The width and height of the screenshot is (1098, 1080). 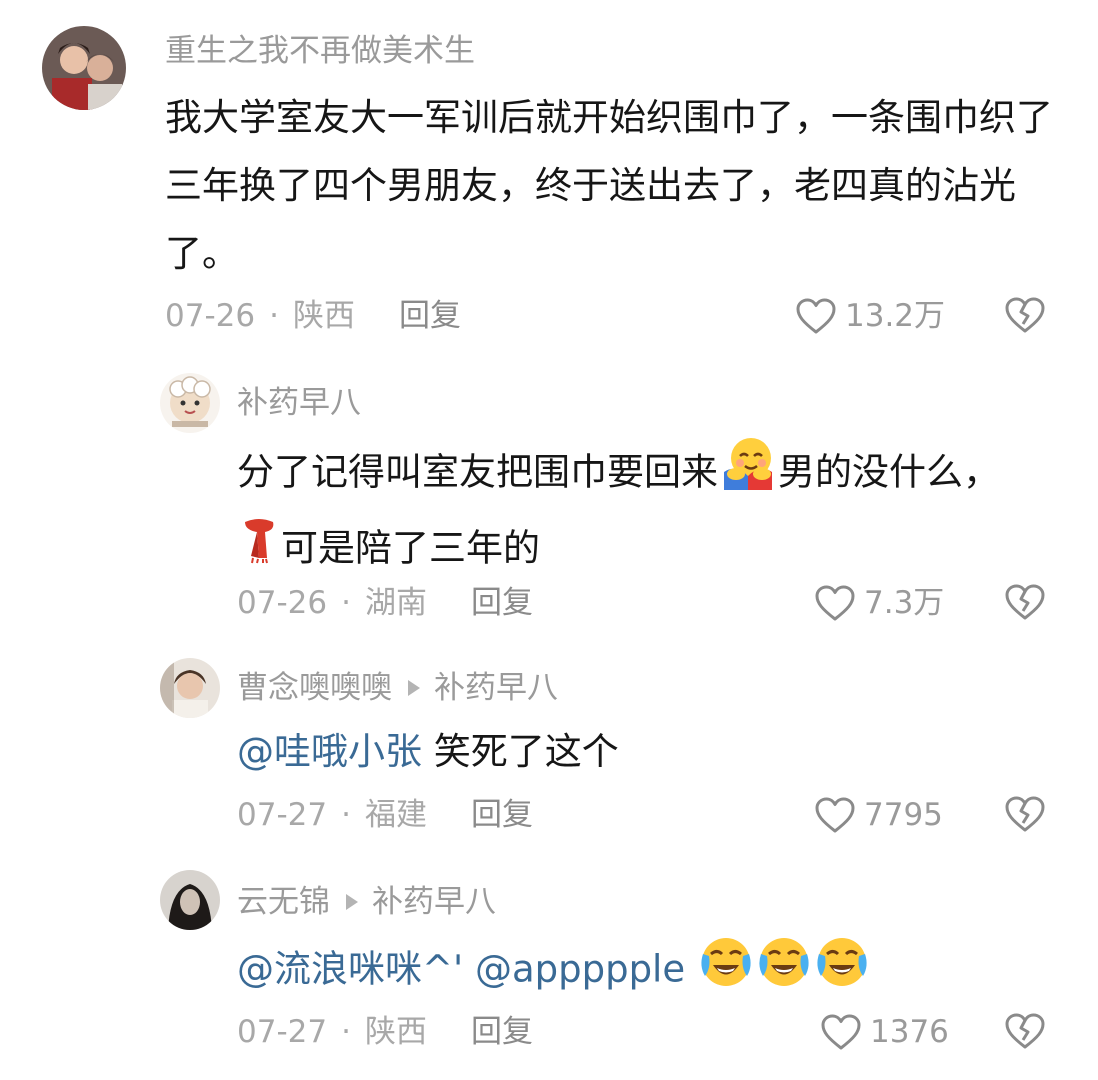 I want to click on comment-2-username: 补药早八, so click(x=299, y=403).